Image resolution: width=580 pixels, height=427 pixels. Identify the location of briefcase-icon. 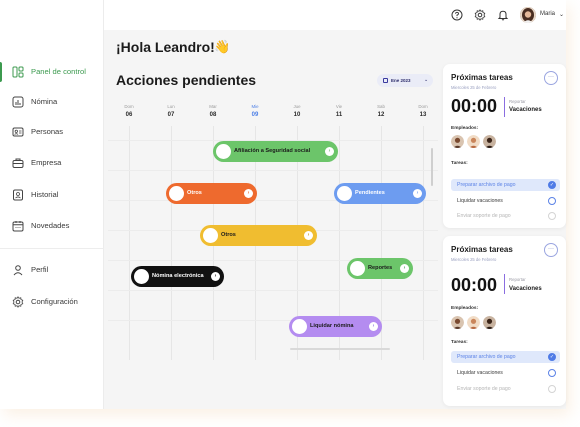
(18, 163).